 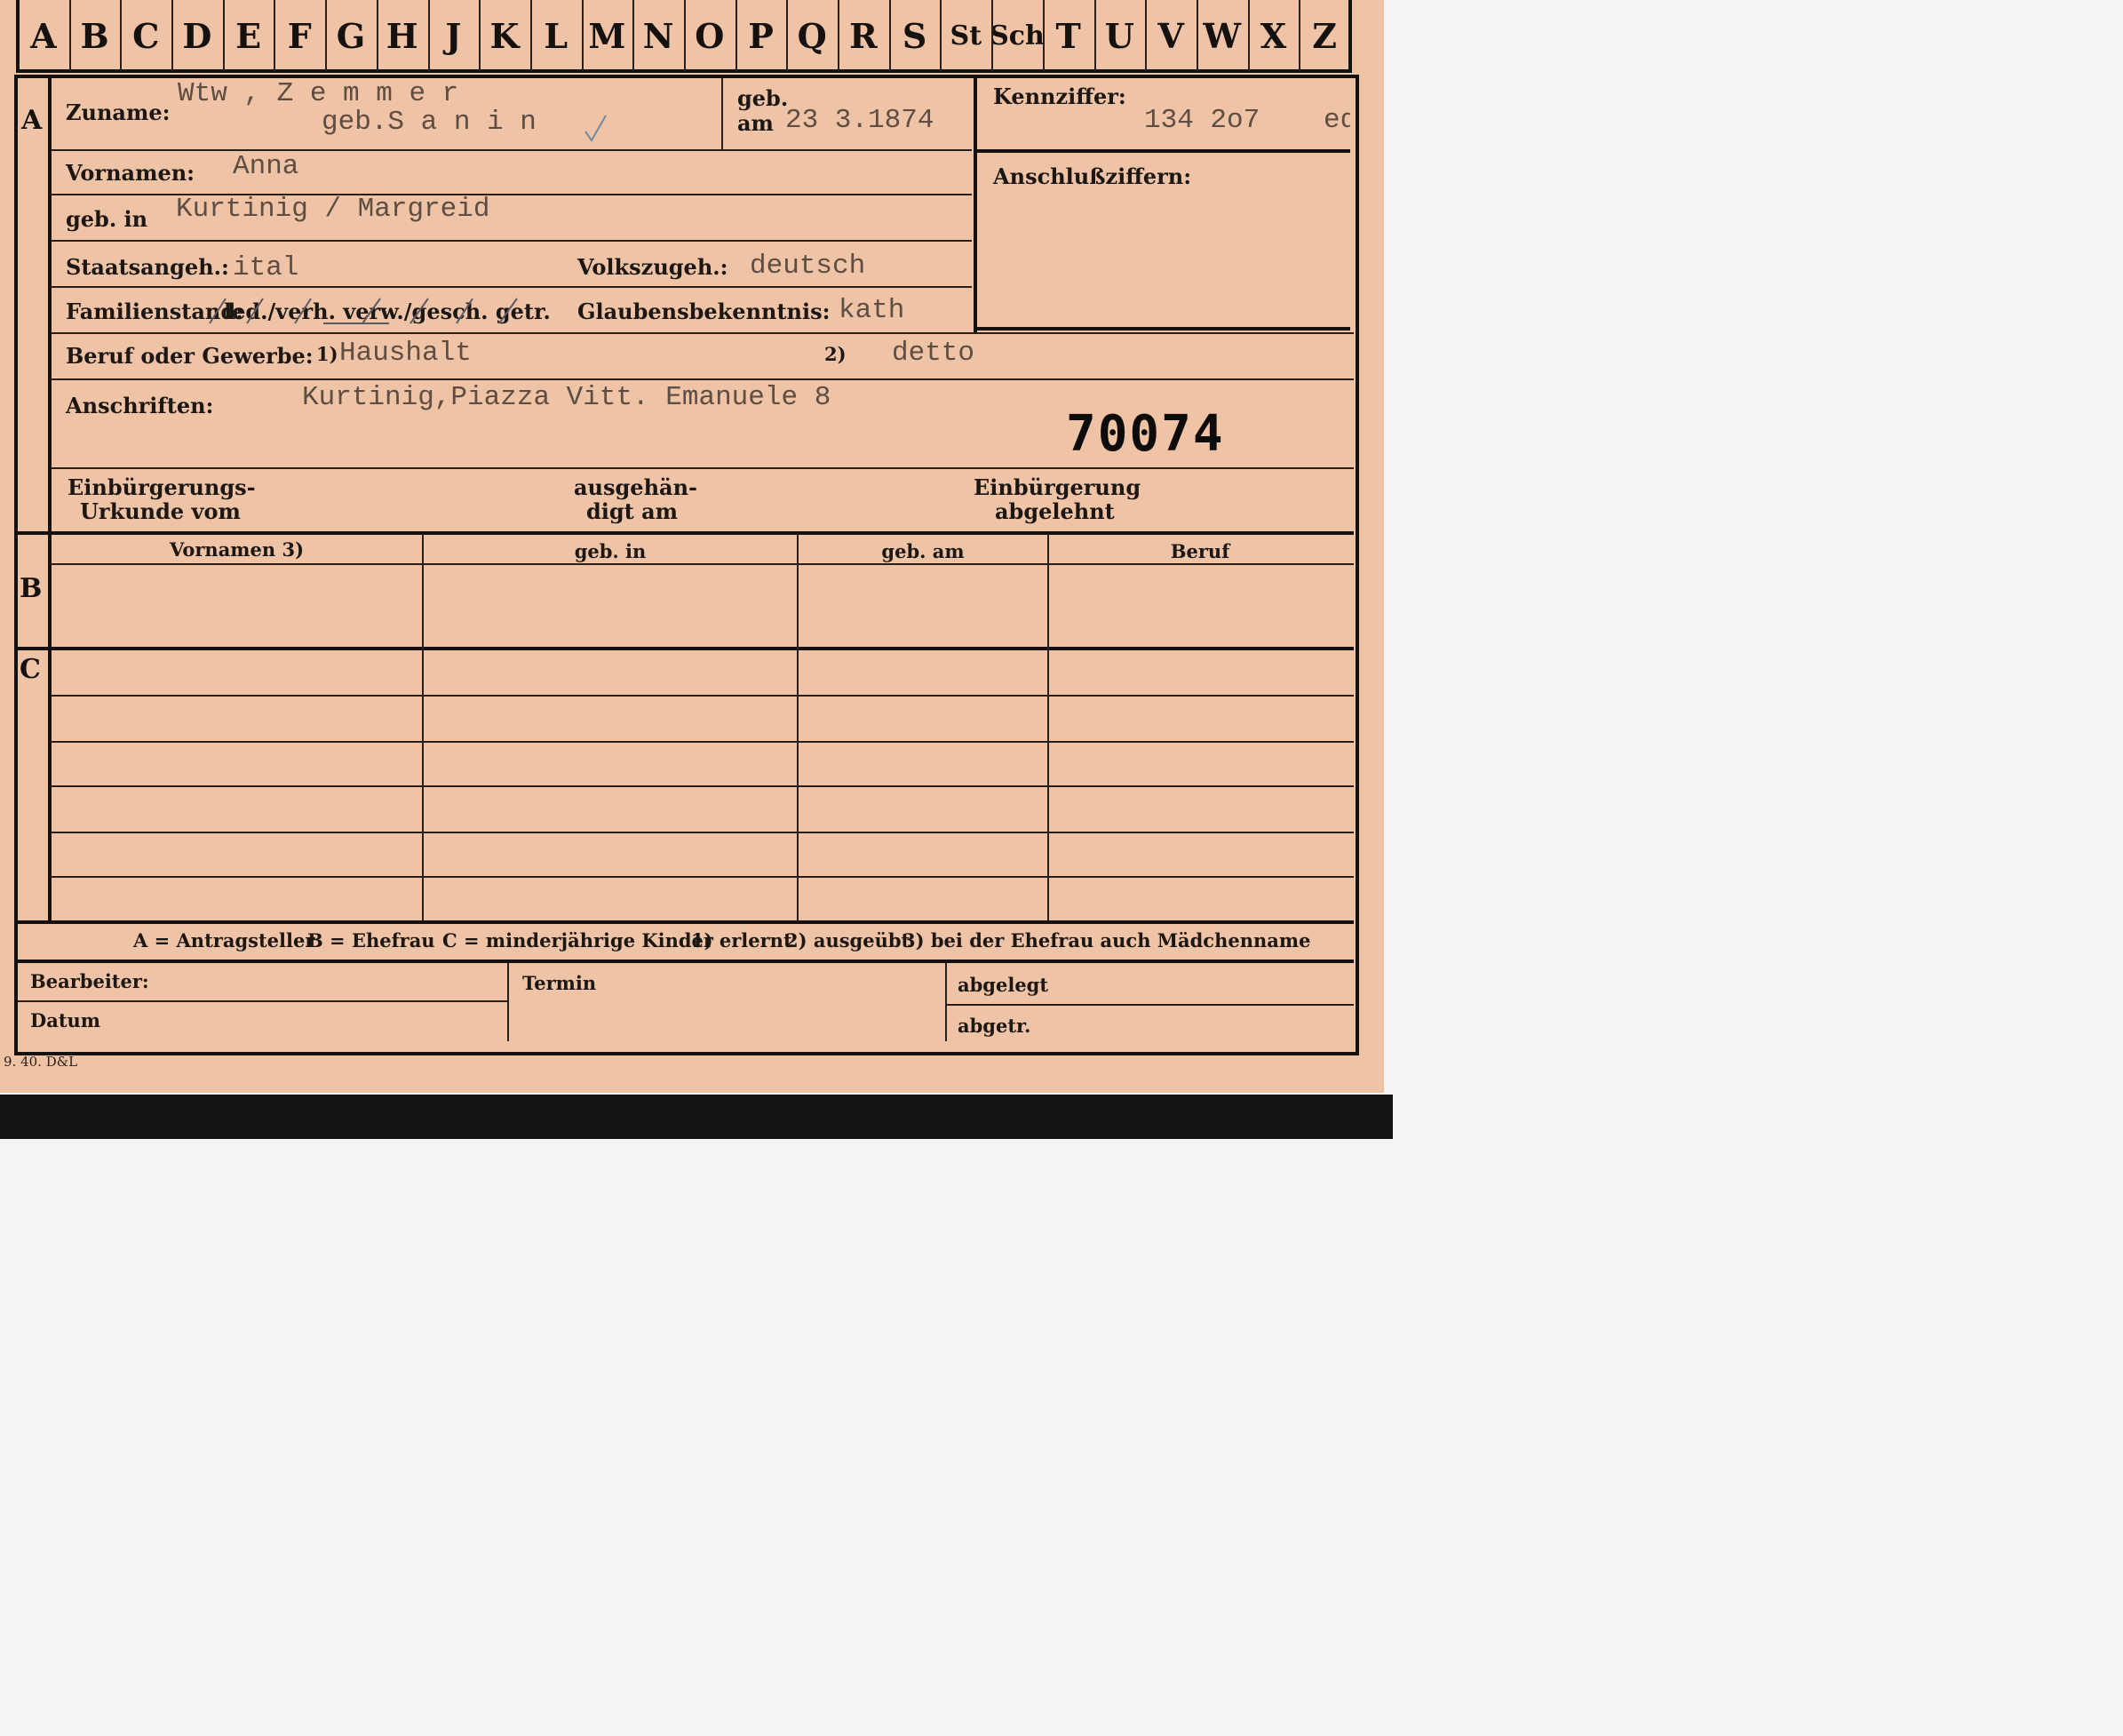 What do you see at coordinates (266, 267) in the screenshot?
I see `citizenship-value: ital` at bounding box center [266, 267].